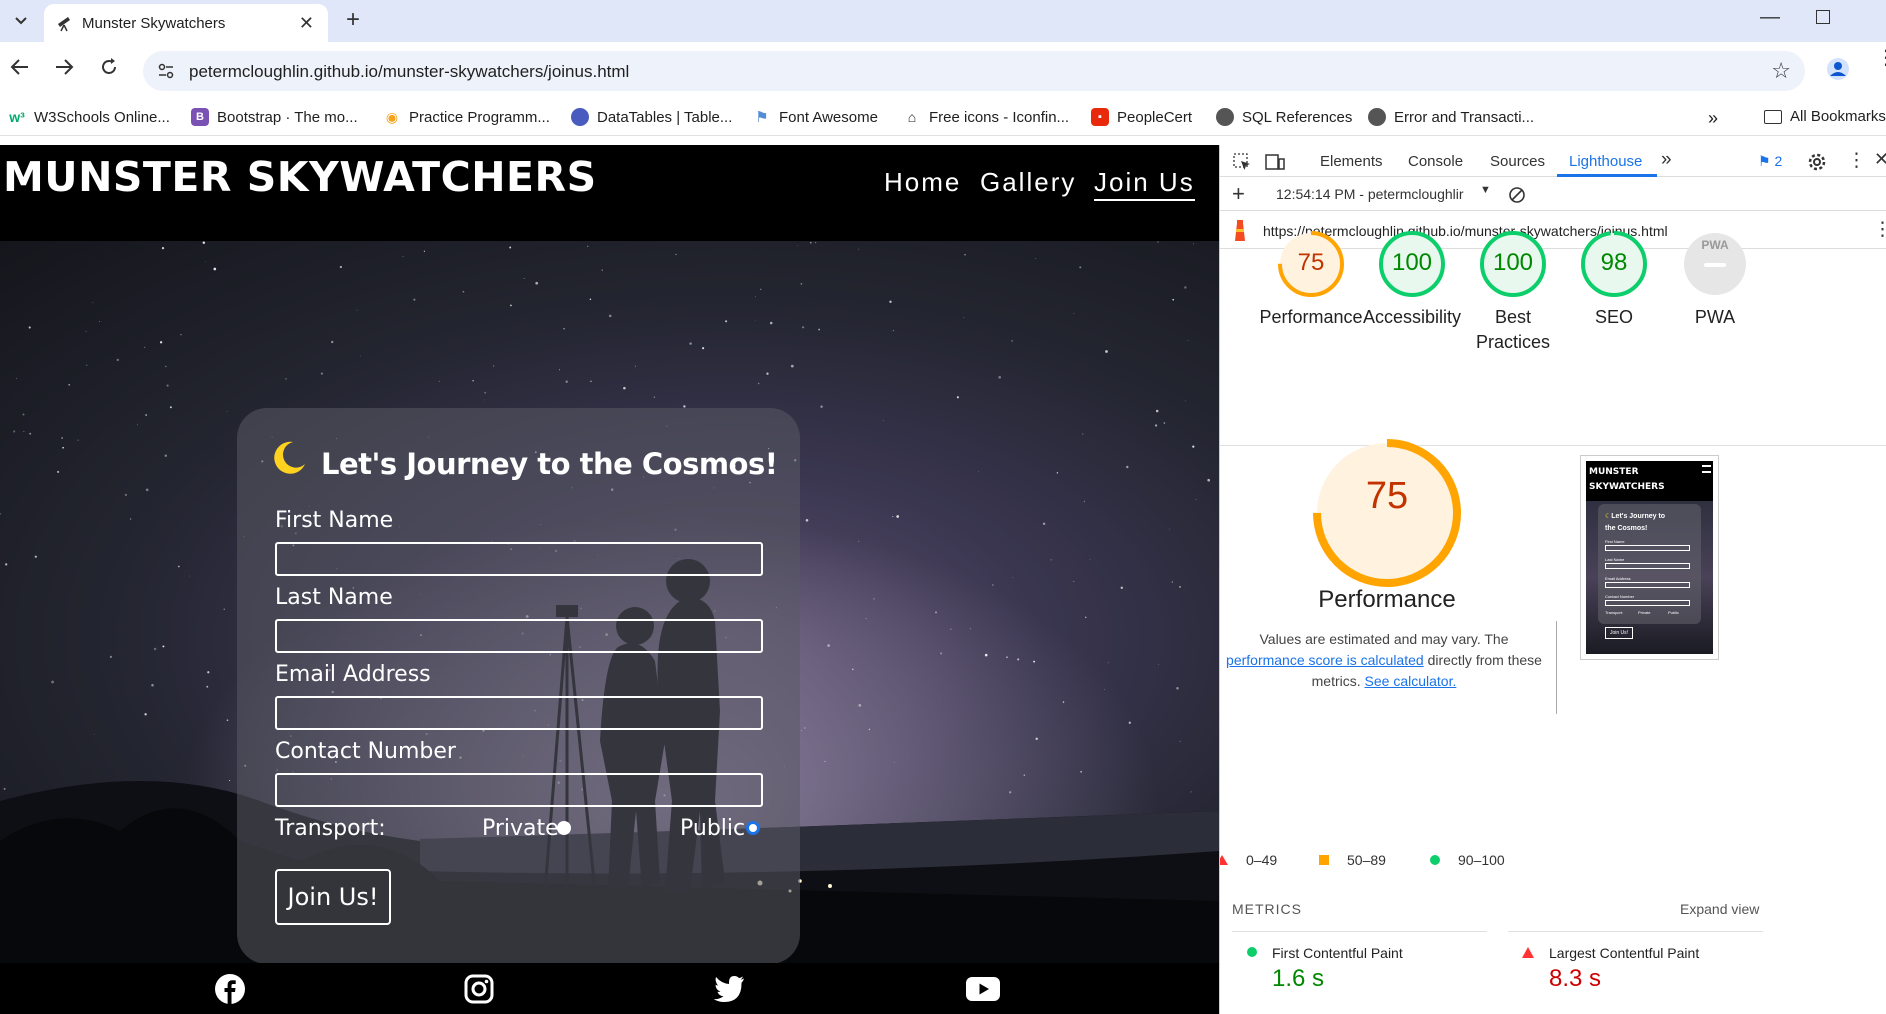 The width and height of the screenshot is (1886, 1014). I want to click on tab-console: Console, so click(1435, 161).